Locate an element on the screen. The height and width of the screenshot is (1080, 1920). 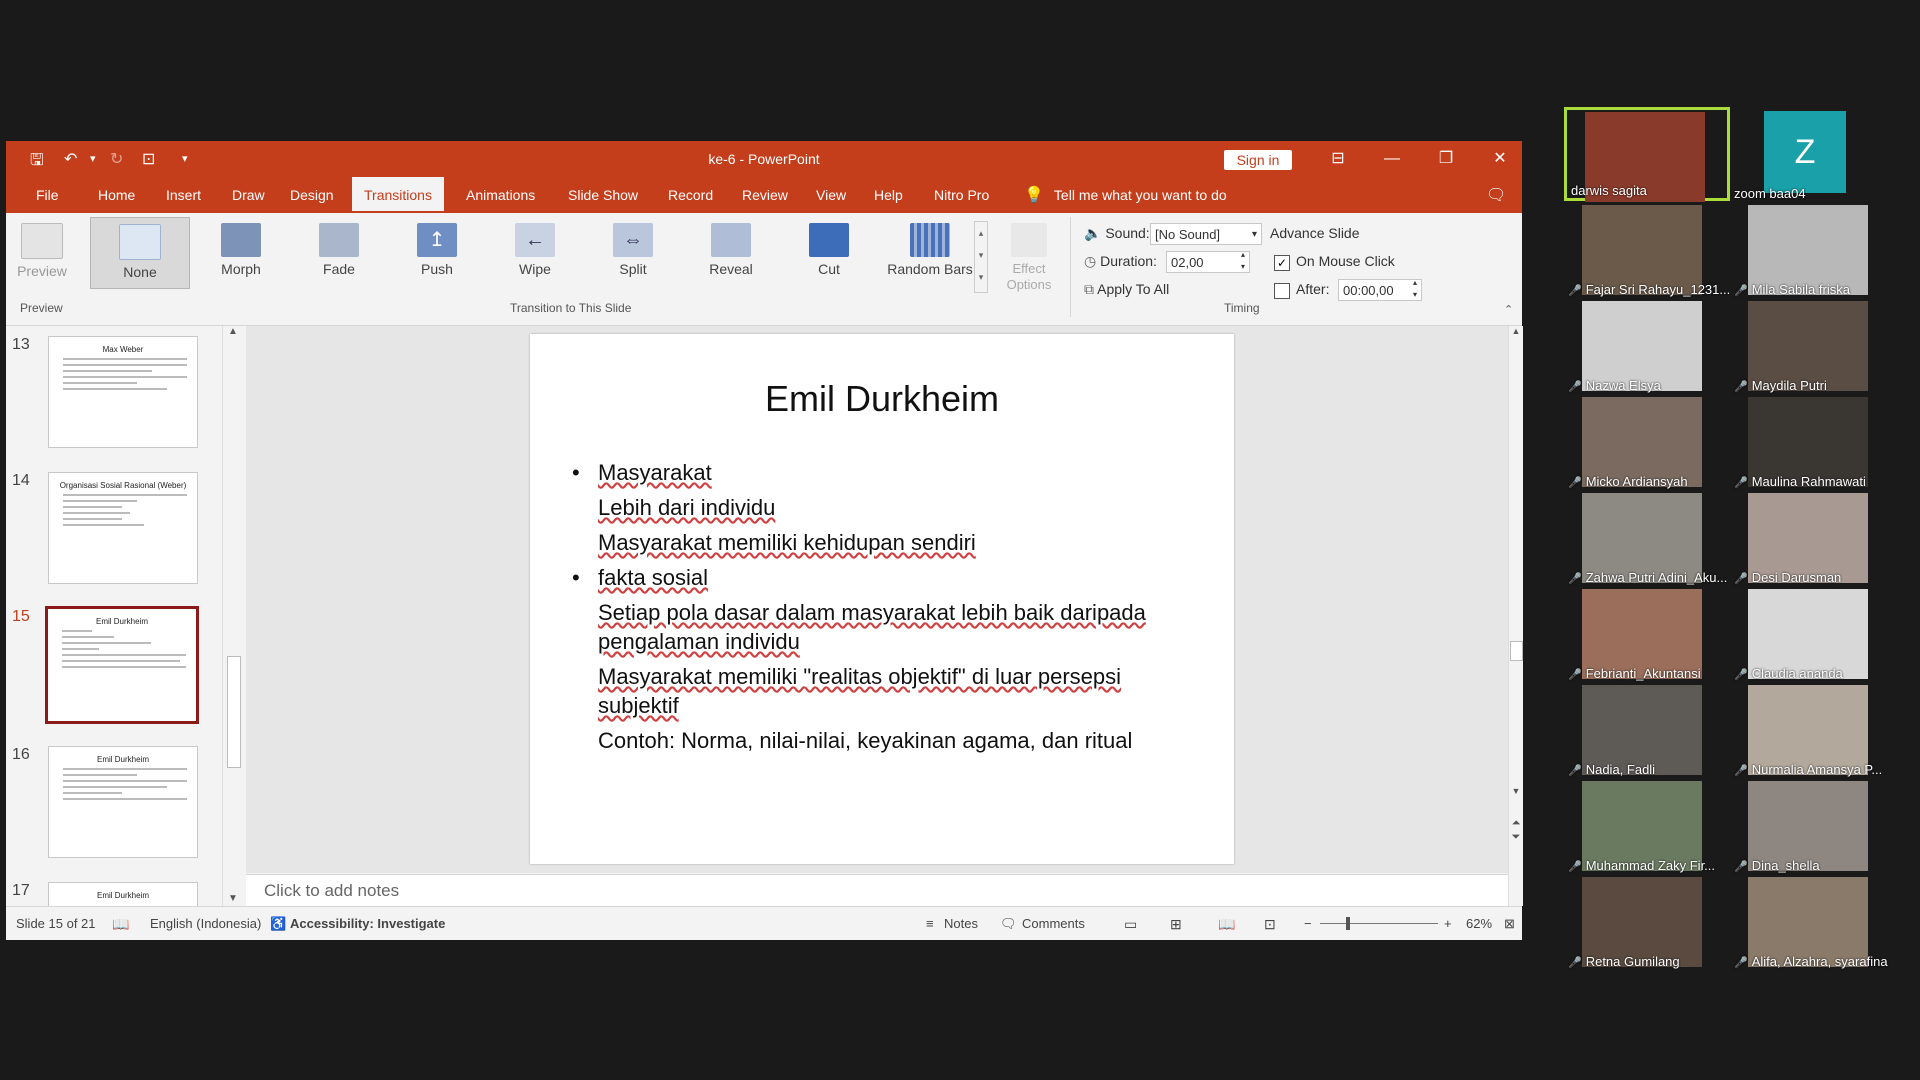
fit-to-window-icon: ⊠ is located at coordinates (1509, 924).